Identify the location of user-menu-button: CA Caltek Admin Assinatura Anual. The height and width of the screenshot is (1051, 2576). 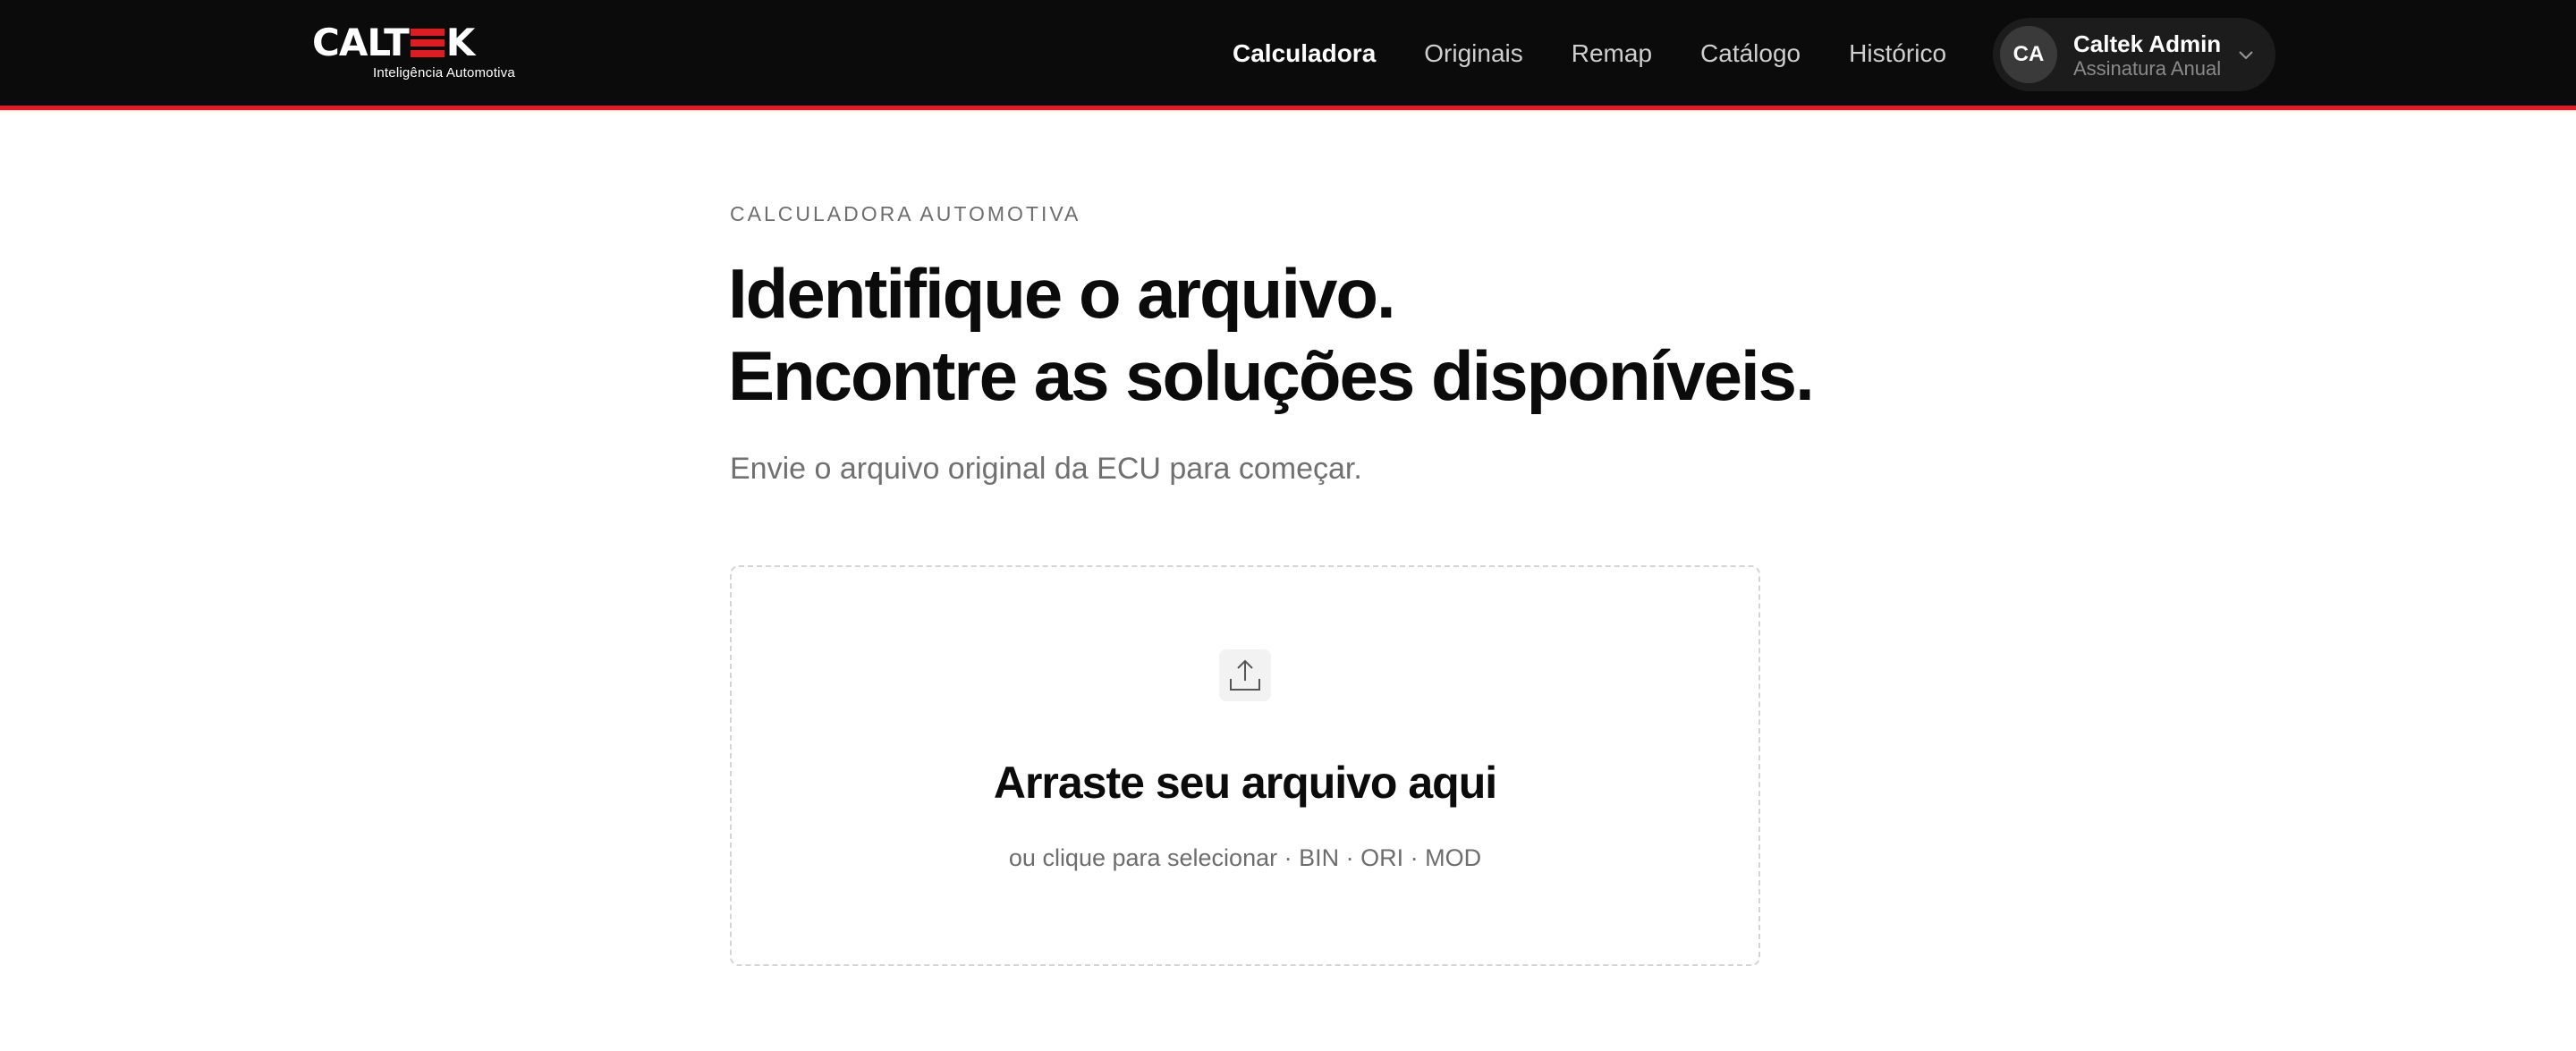
(2134, 54).